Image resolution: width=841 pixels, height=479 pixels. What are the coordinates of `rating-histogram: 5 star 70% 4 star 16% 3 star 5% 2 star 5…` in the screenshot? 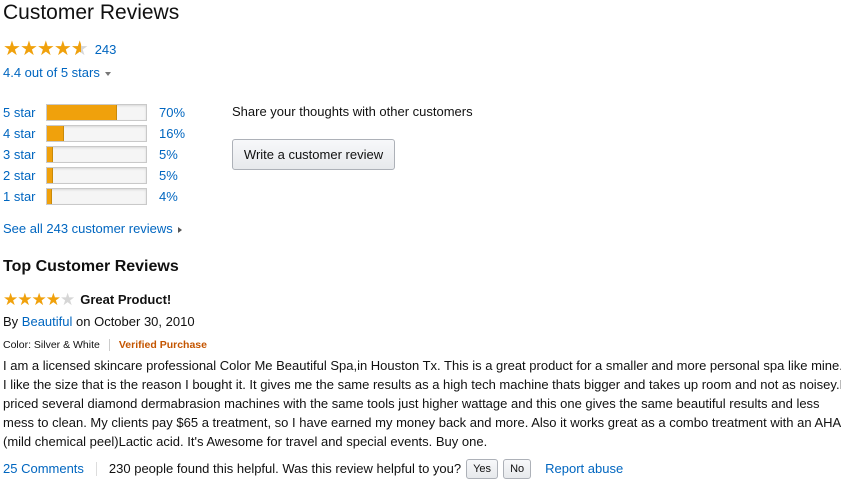 It's located at (94, 154).